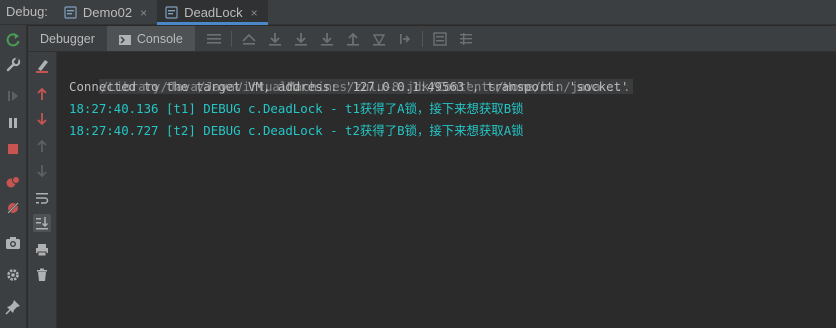 This screenshot has width=836, height=328. Describe the element at coordinates (42, 119) in the screenshot. I see `arrow-down-icon` at that location.